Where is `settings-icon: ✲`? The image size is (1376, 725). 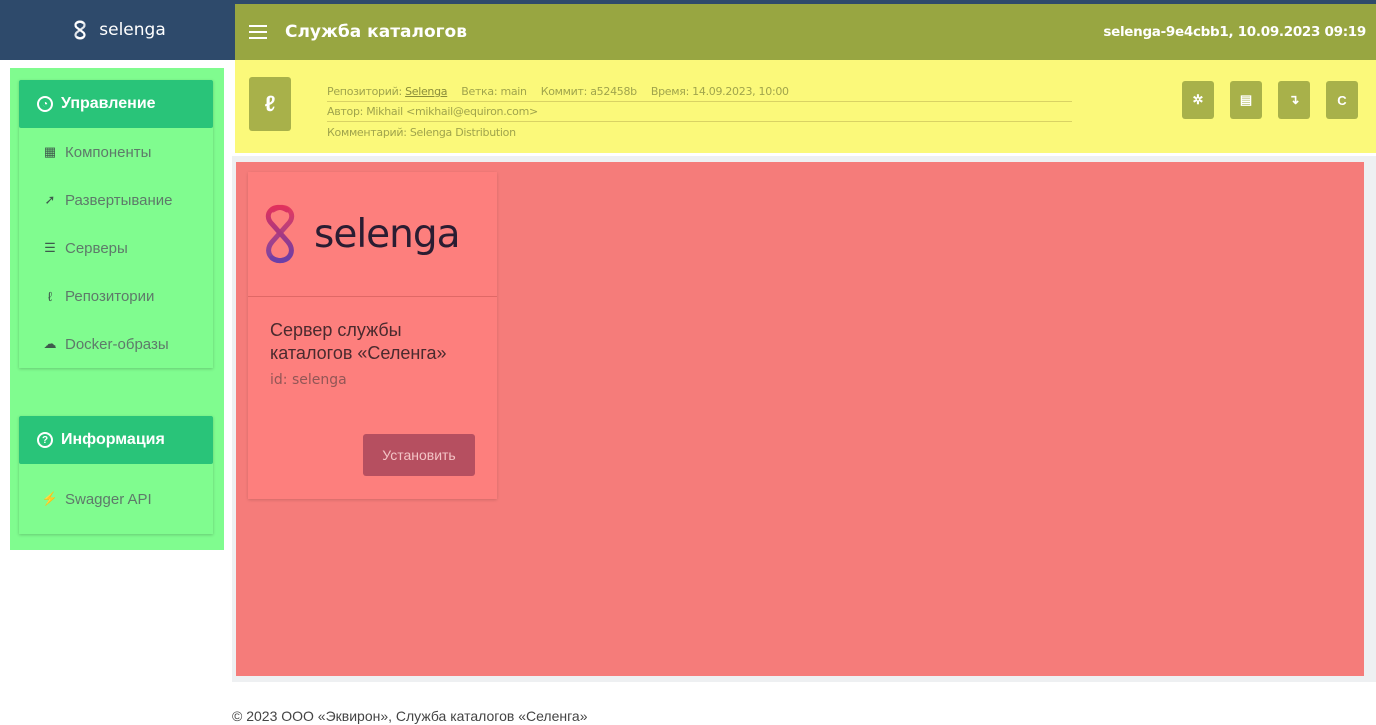 settings-icon: ✲ is located at coordinates (1198, 99).